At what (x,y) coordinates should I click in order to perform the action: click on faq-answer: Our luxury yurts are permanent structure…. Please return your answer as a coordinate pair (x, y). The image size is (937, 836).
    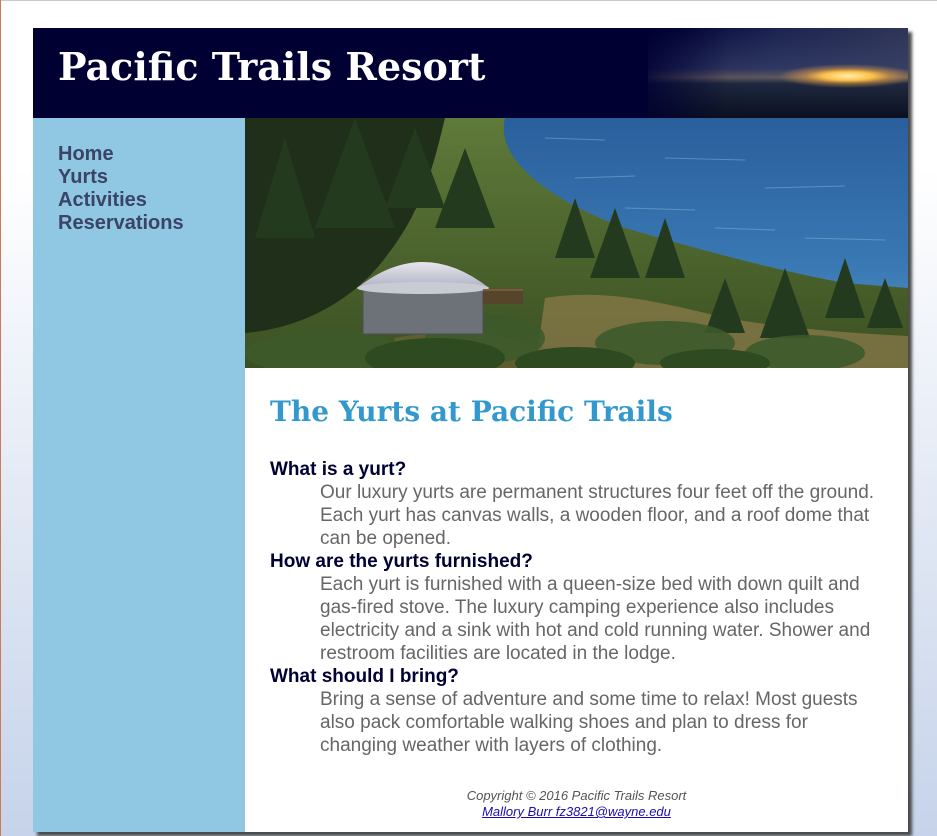
    Looking at the image, I should click on (597, 515).